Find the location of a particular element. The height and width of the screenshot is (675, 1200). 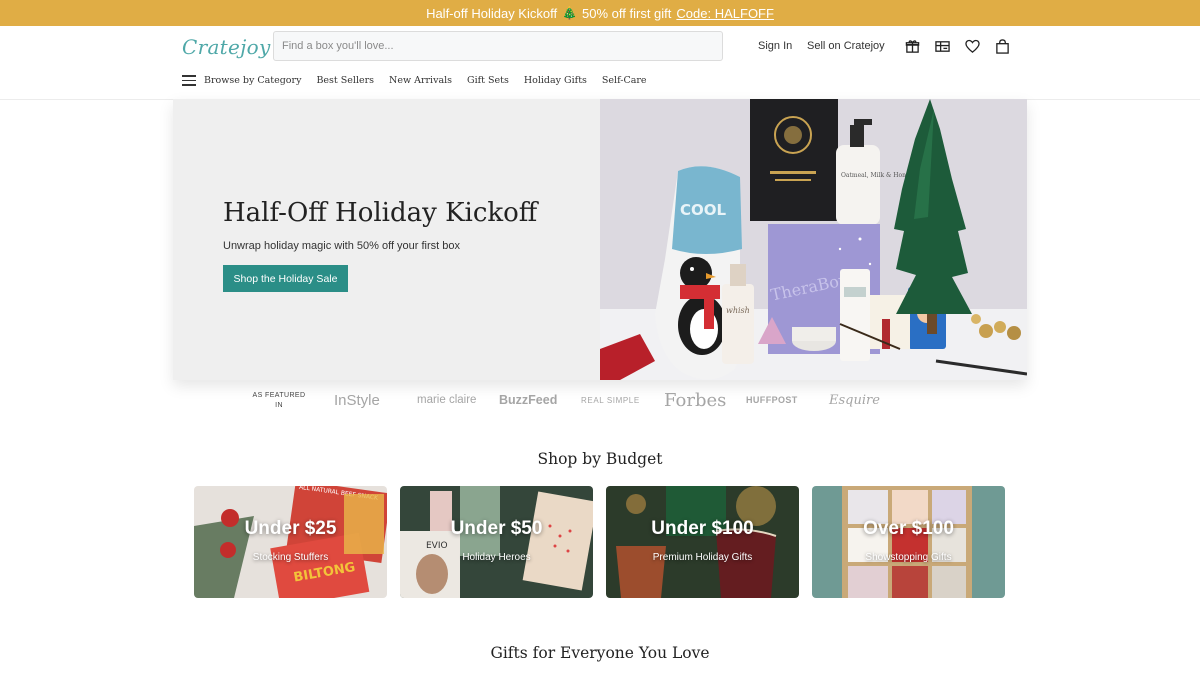

hero-title: Half-Off Holiday Kickoff is located at coordinates (380, 213).